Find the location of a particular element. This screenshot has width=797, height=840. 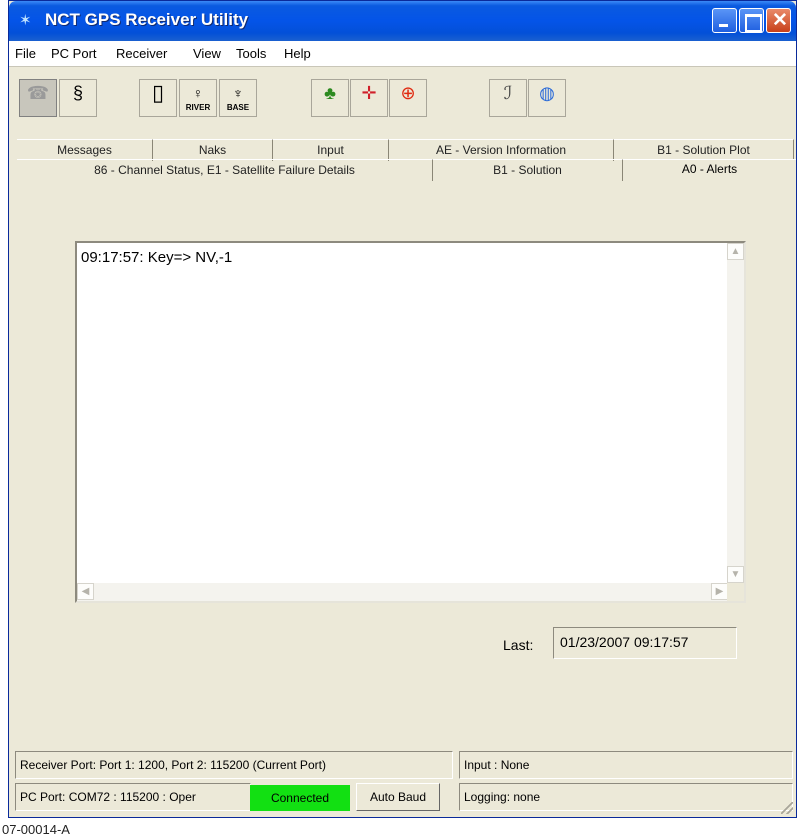

connect-button: § is located at coordinates (78, 98).